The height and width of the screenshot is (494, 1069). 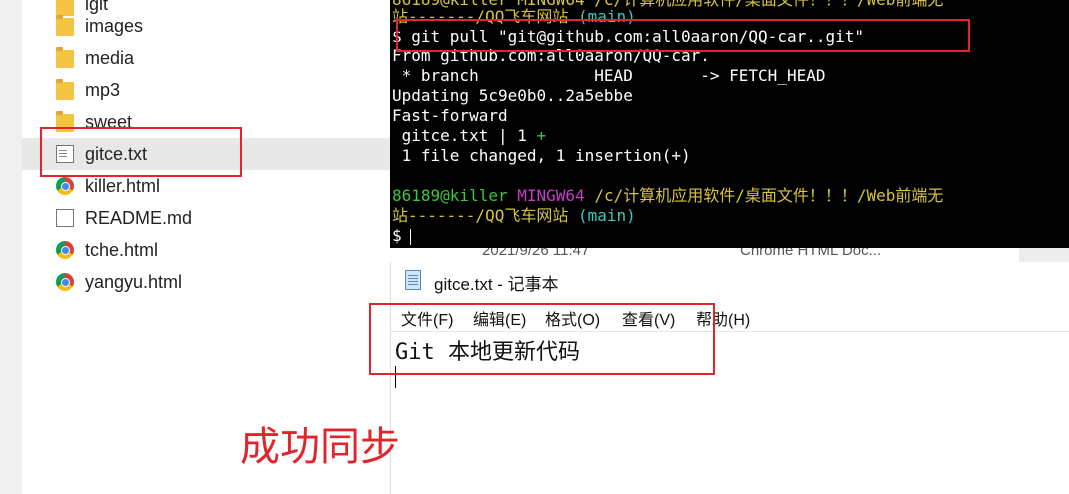 I want to click on file-name: mp3, so click(x=103, y=89).